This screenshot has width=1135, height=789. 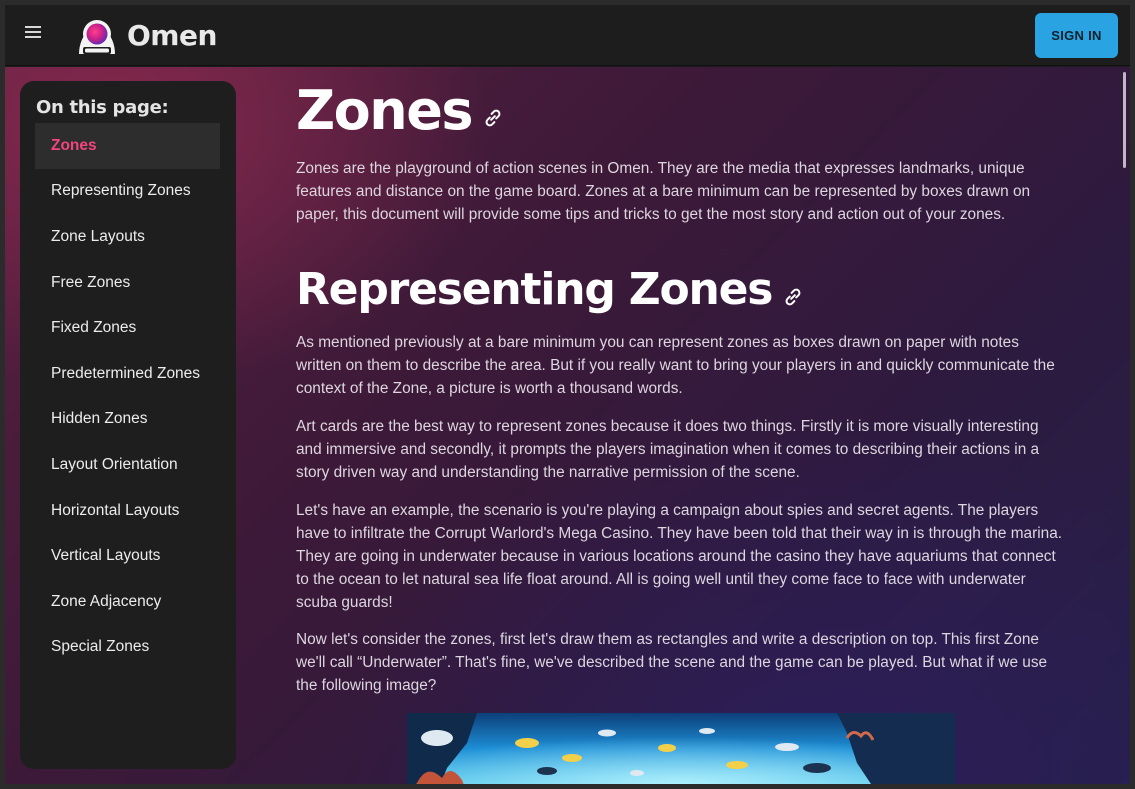 What do you see at coordinates (127, 648) in the screenshot?
I see `toc-item-special-zones: Special Zones` at bounding box center [127, 648].